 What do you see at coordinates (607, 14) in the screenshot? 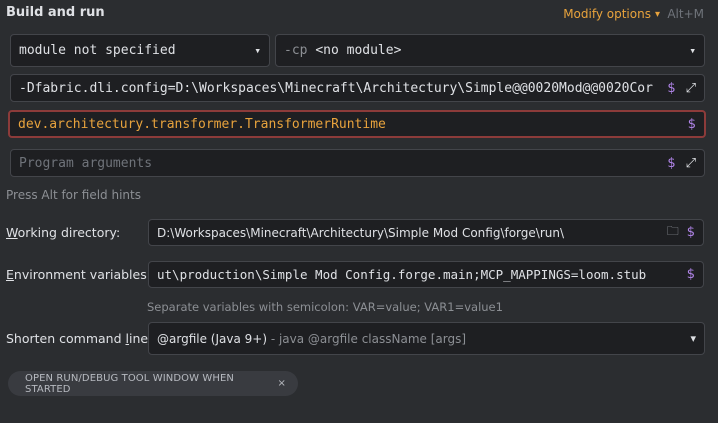
I see `modify-options-label: Modify options` at bounding box center [607, 14].